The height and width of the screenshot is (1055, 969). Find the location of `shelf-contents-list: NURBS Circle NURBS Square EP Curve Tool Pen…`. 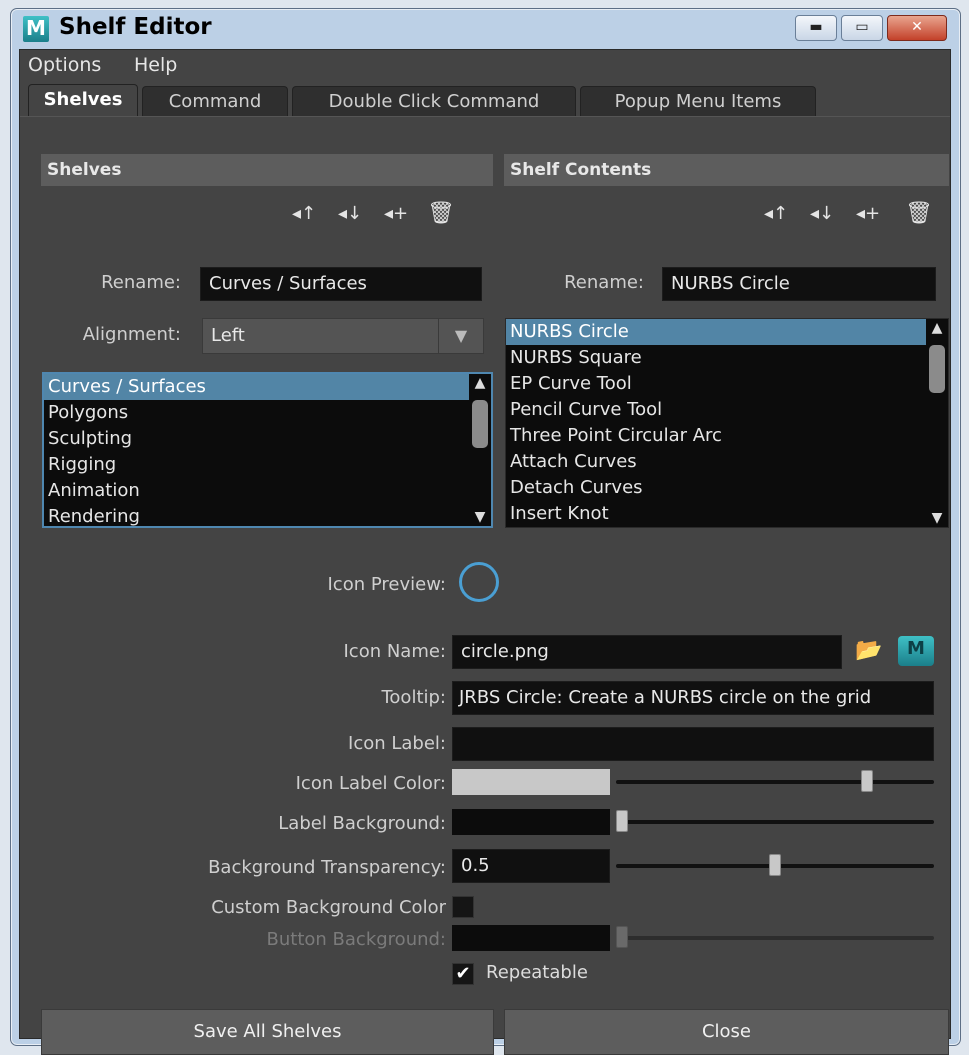

shelf-contents-list: NURBS Circle NURBS Square EP Curve Tool Pen… is located at coordinates (727, 423).